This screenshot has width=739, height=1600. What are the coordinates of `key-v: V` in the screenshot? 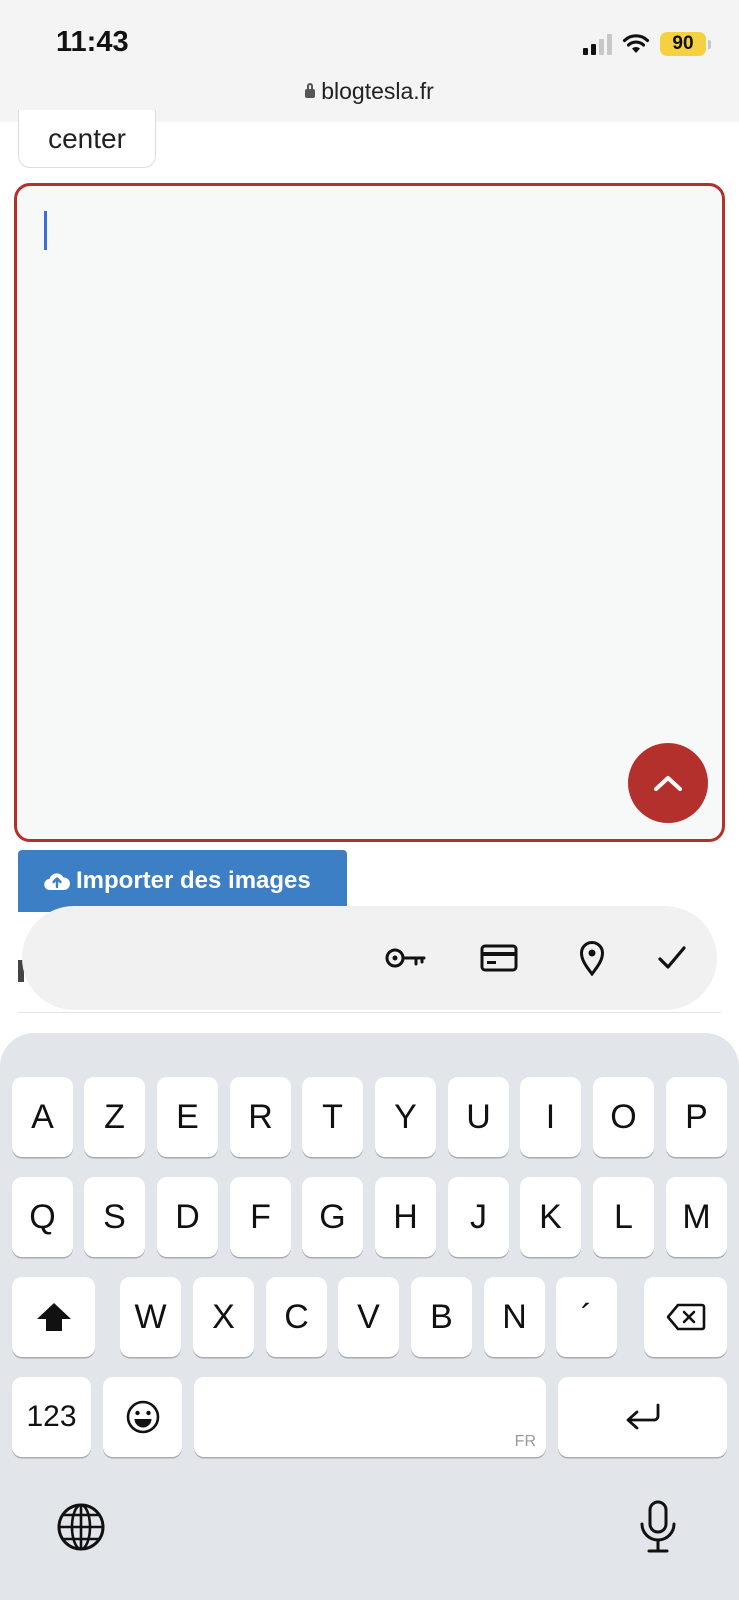 It's located at (368, 1317).